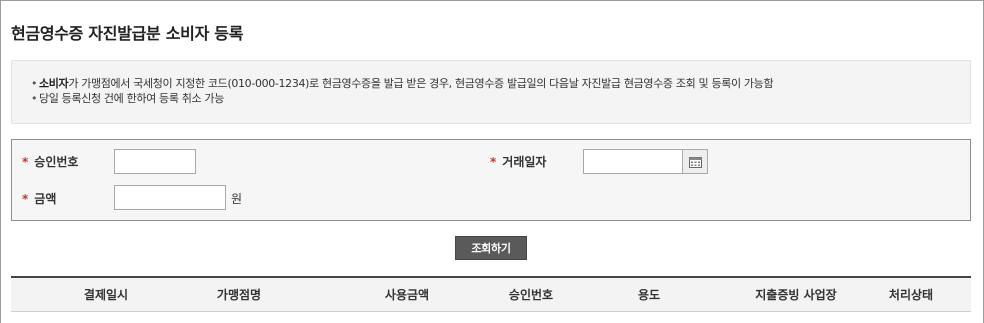 The image size is (984, 323). What do you see at coordinates (39, 199) in the screenshot?
I see `amount-label: * 금액` at bounding box center [39, 199].